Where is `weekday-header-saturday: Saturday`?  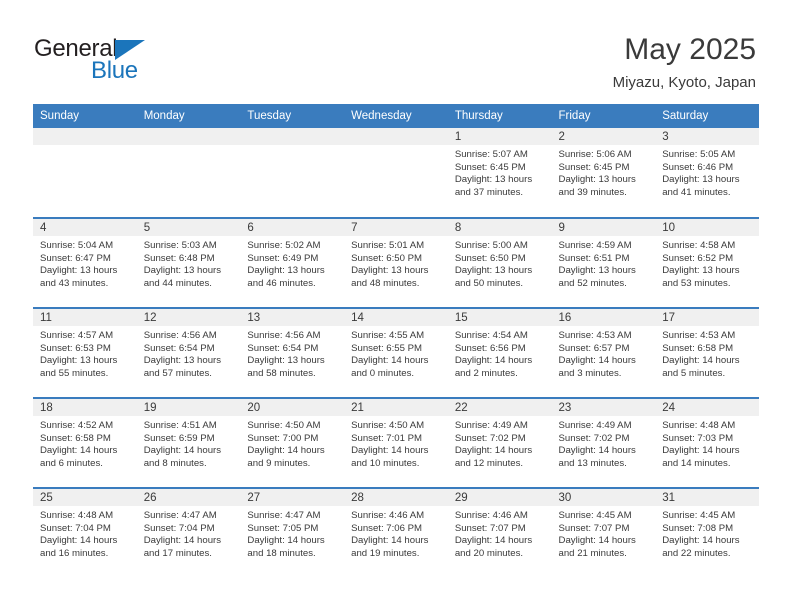
weekday-header-saturday: Saturday is located at coordinates (707, 116).